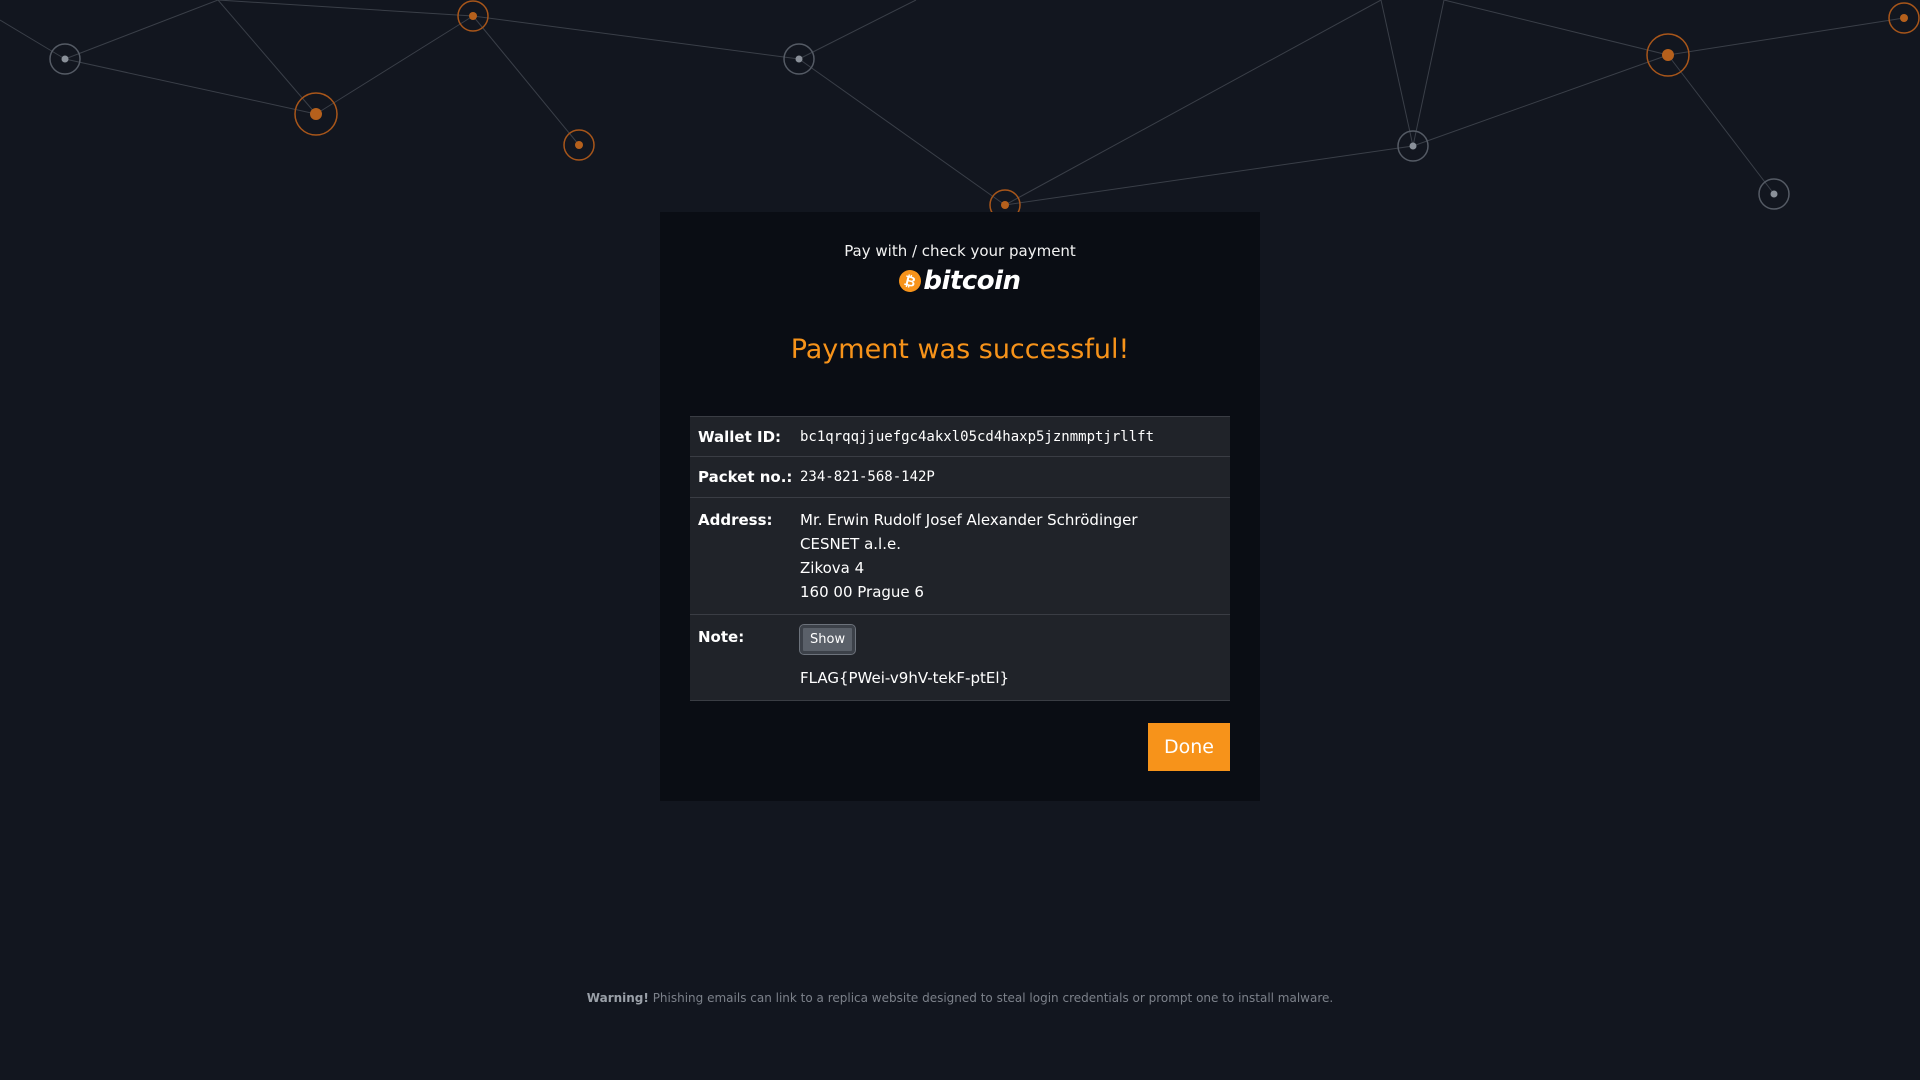 The image size is (1920, 1080). What do you see at coordinates (827, 639) in the screenshot?
I see `show-note-button: Show` at bounding box center [827, 639].